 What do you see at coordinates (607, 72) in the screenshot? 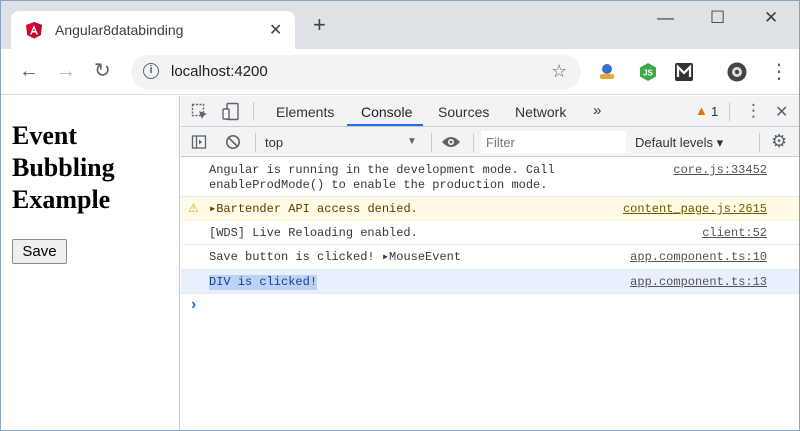
I see `cloud-extension-icon` at bounding box center [607, 72].